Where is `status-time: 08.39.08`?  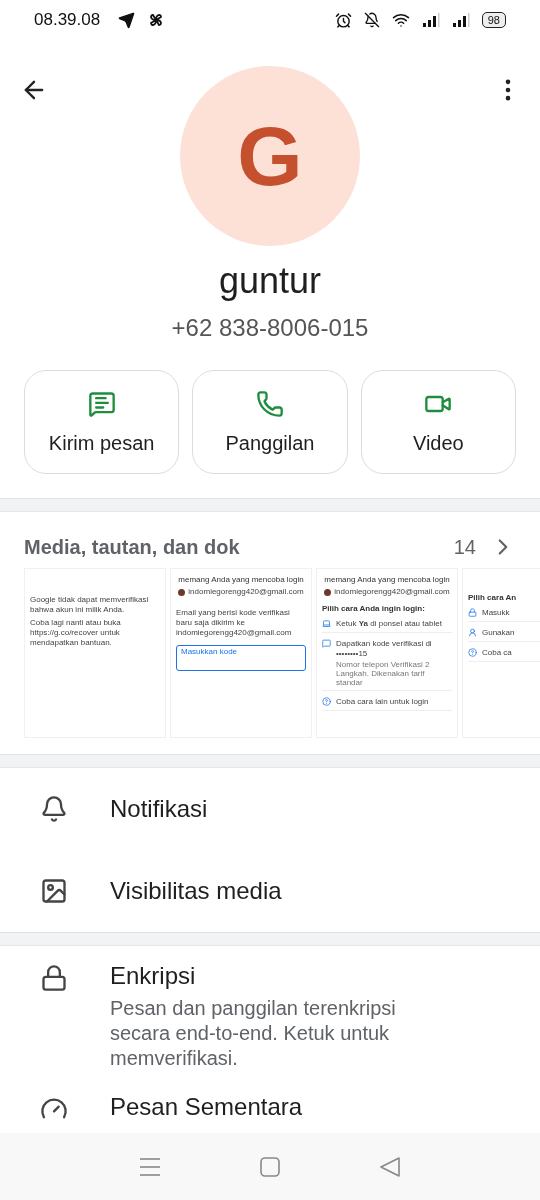 status-time: 08.39.08 is located at coordinates (67, 20).